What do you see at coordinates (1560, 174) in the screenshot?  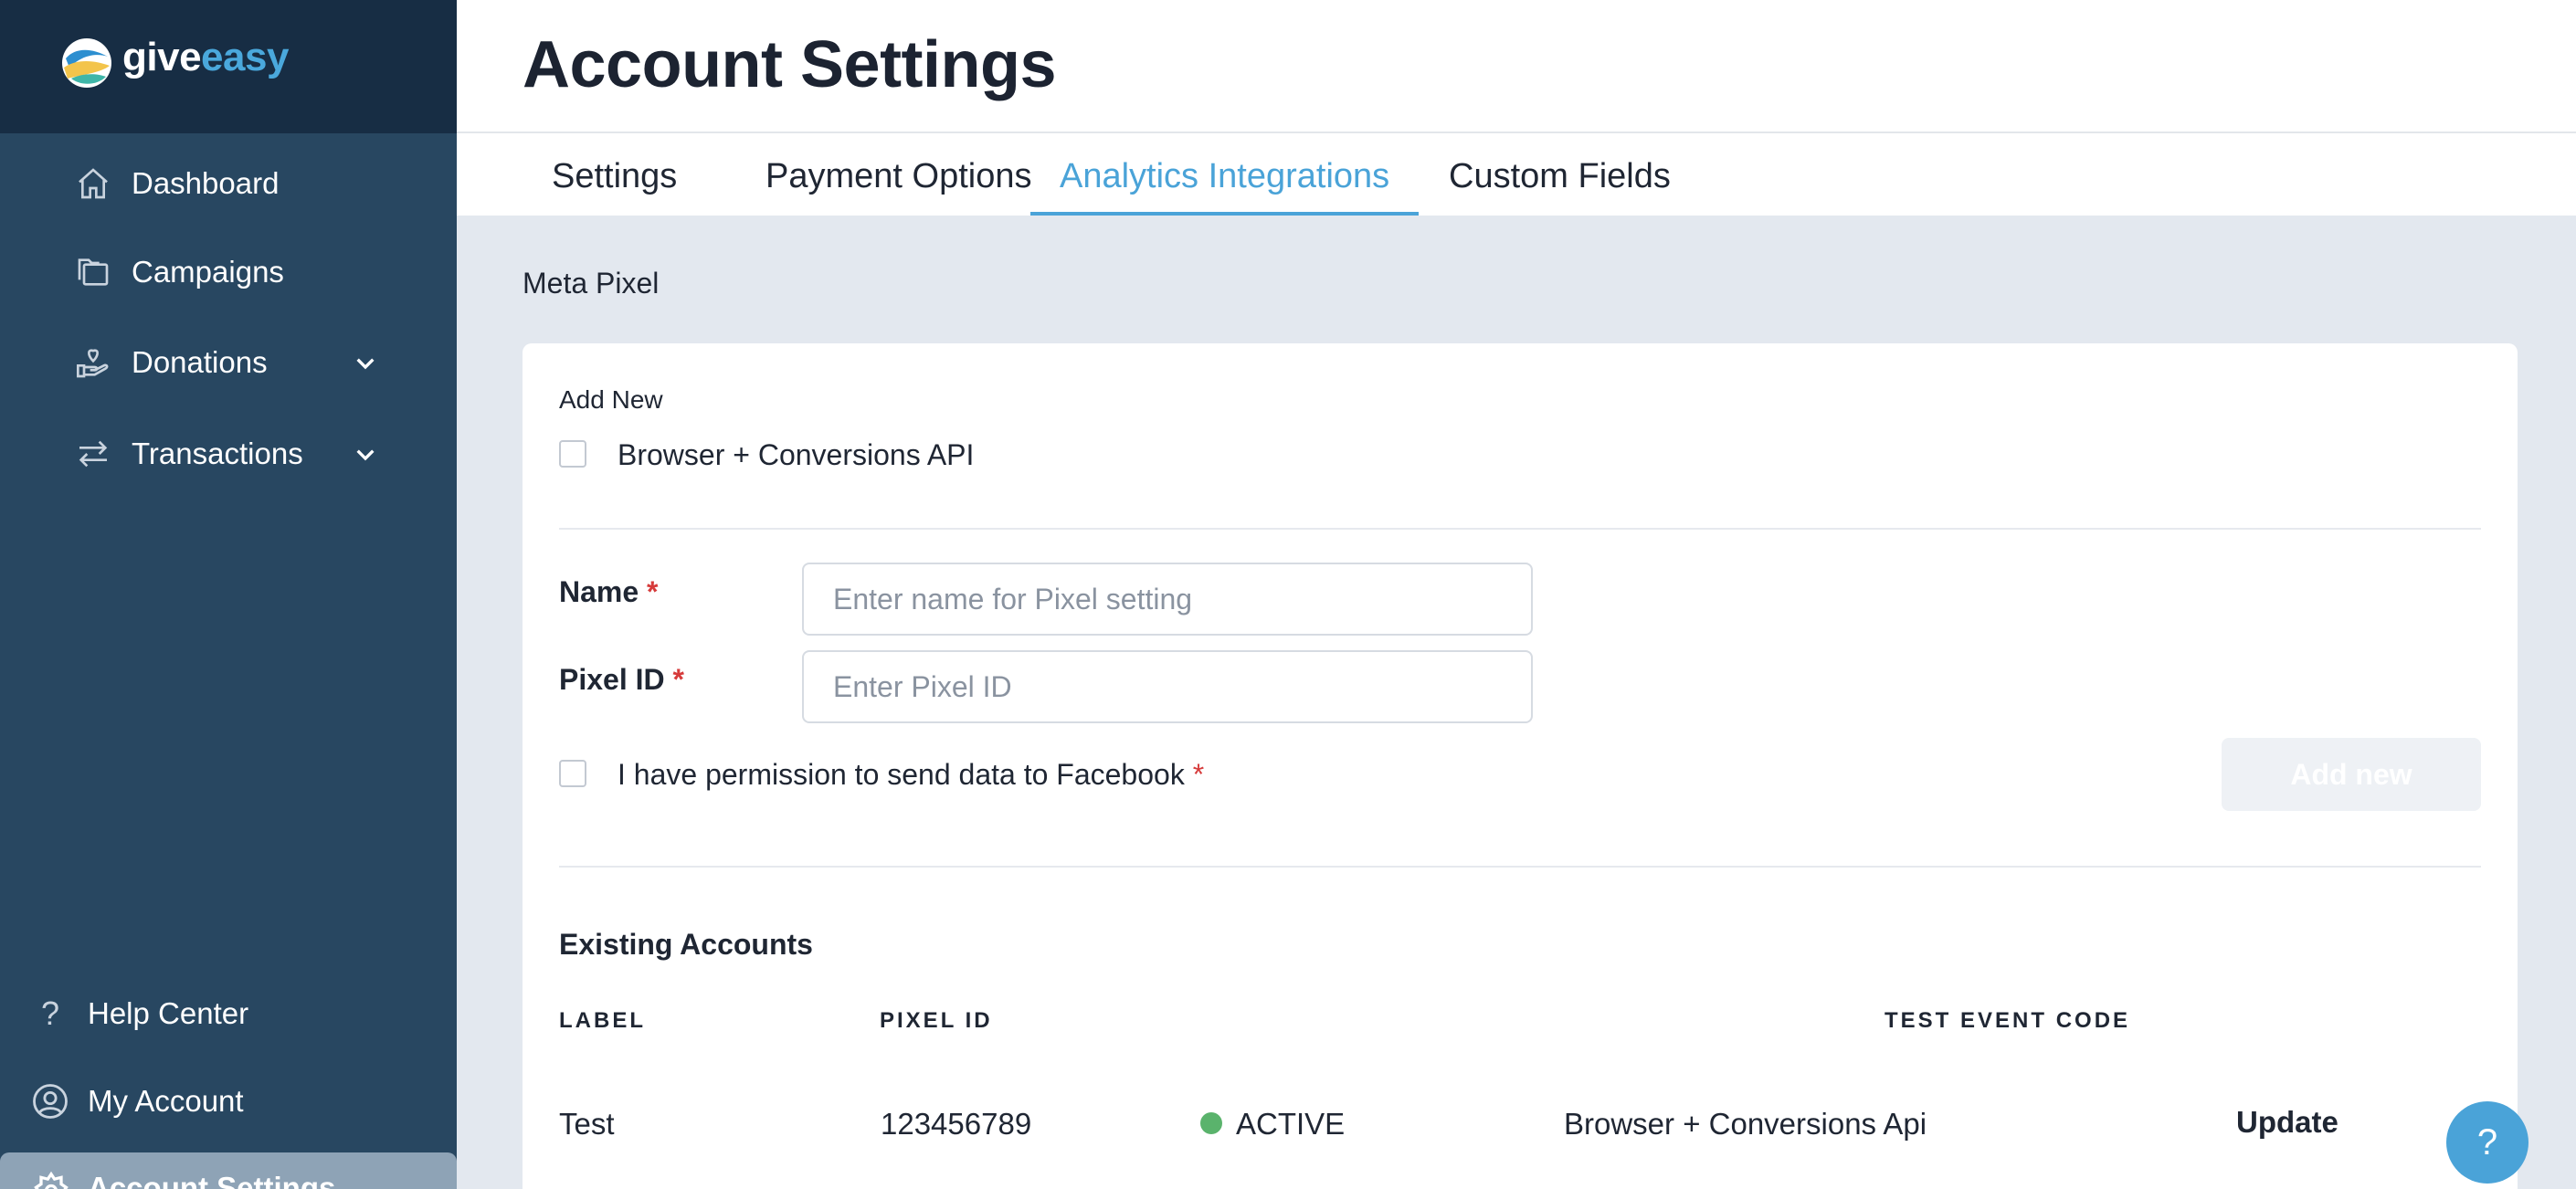 I see `tab-custom-fields: Custom Fields` at bounding box center [1560, 174].